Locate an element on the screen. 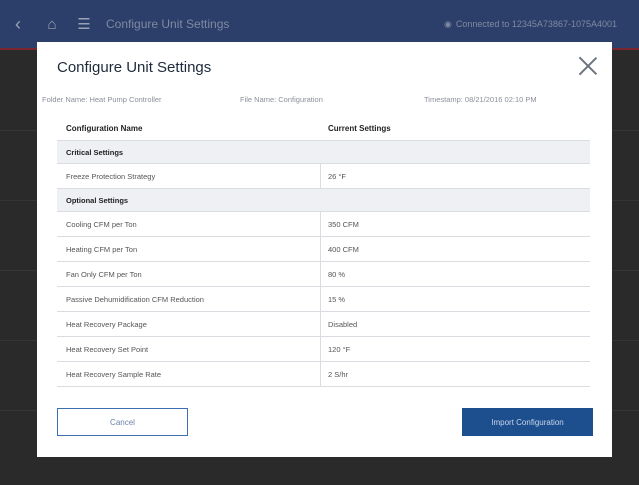 The image size is (639, 485). setting-name: Cooling CFM per Ton is located at coordinates (189, 224).